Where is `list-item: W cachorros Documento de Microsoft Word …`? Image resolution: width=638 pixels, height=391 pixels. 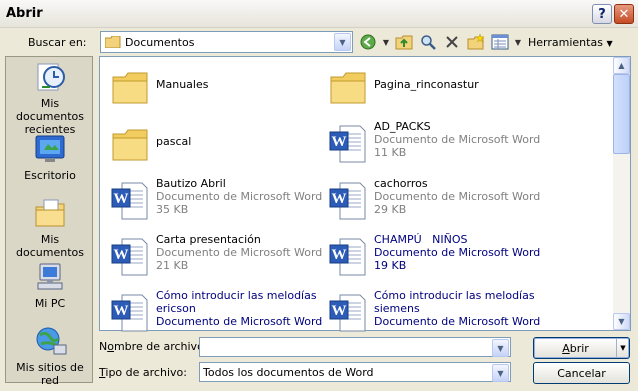
list-item: W cachorros Documento de Microsoft Word … is located at coordinates (431, 201).